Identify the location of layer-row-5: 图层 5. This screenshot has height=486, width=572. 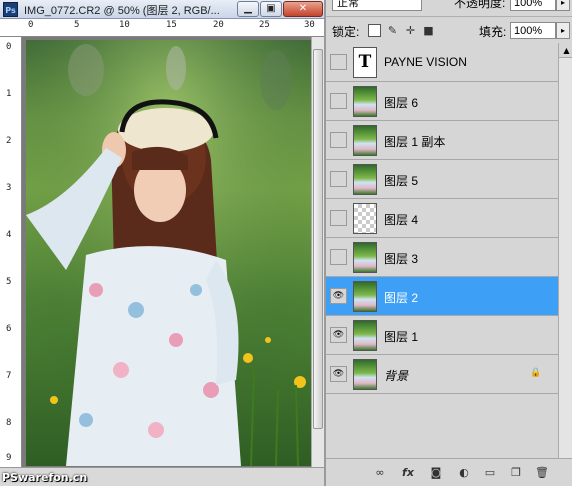
(442, 179).